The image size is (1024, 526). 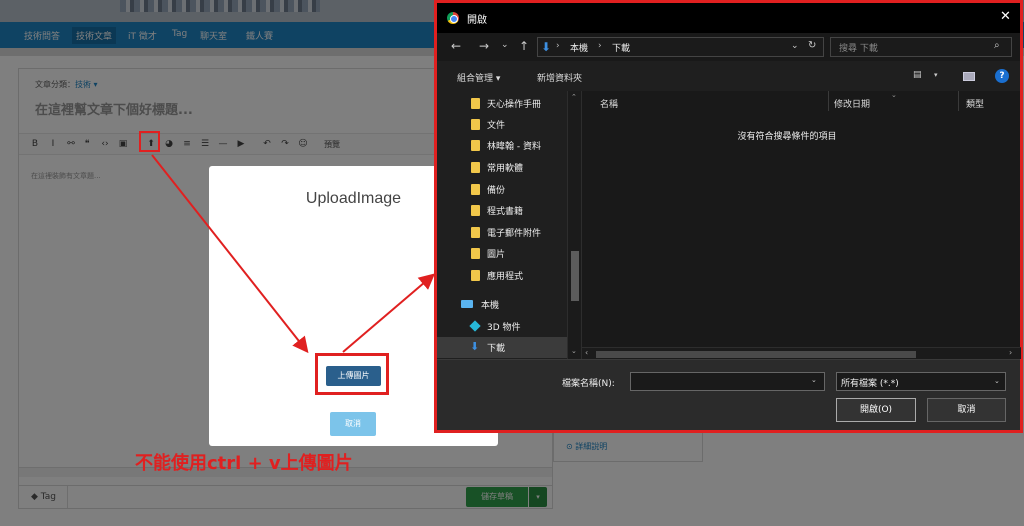 I want to click on organize-menu: 組合管理 ▾, so click(x=478, y=77).